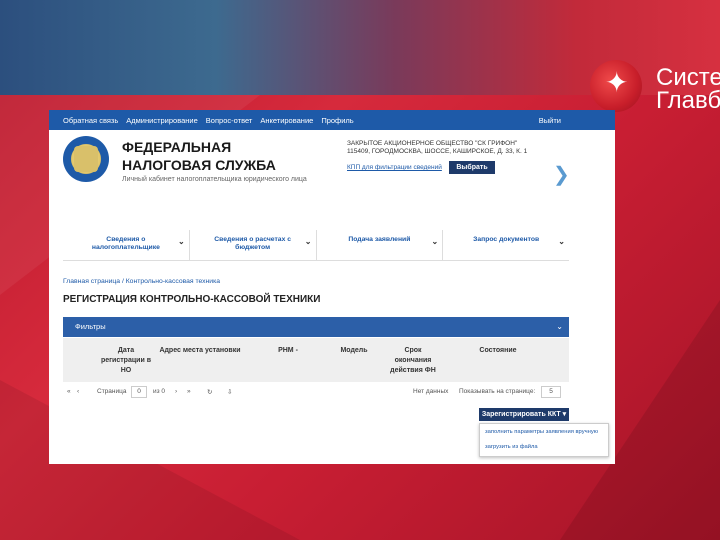 Image resolution: width=720 pixels, height=540 pixels. Describe the element at coordinates (253, 247) in the screenshot. I see `menu-label: бюджетом` at that location.